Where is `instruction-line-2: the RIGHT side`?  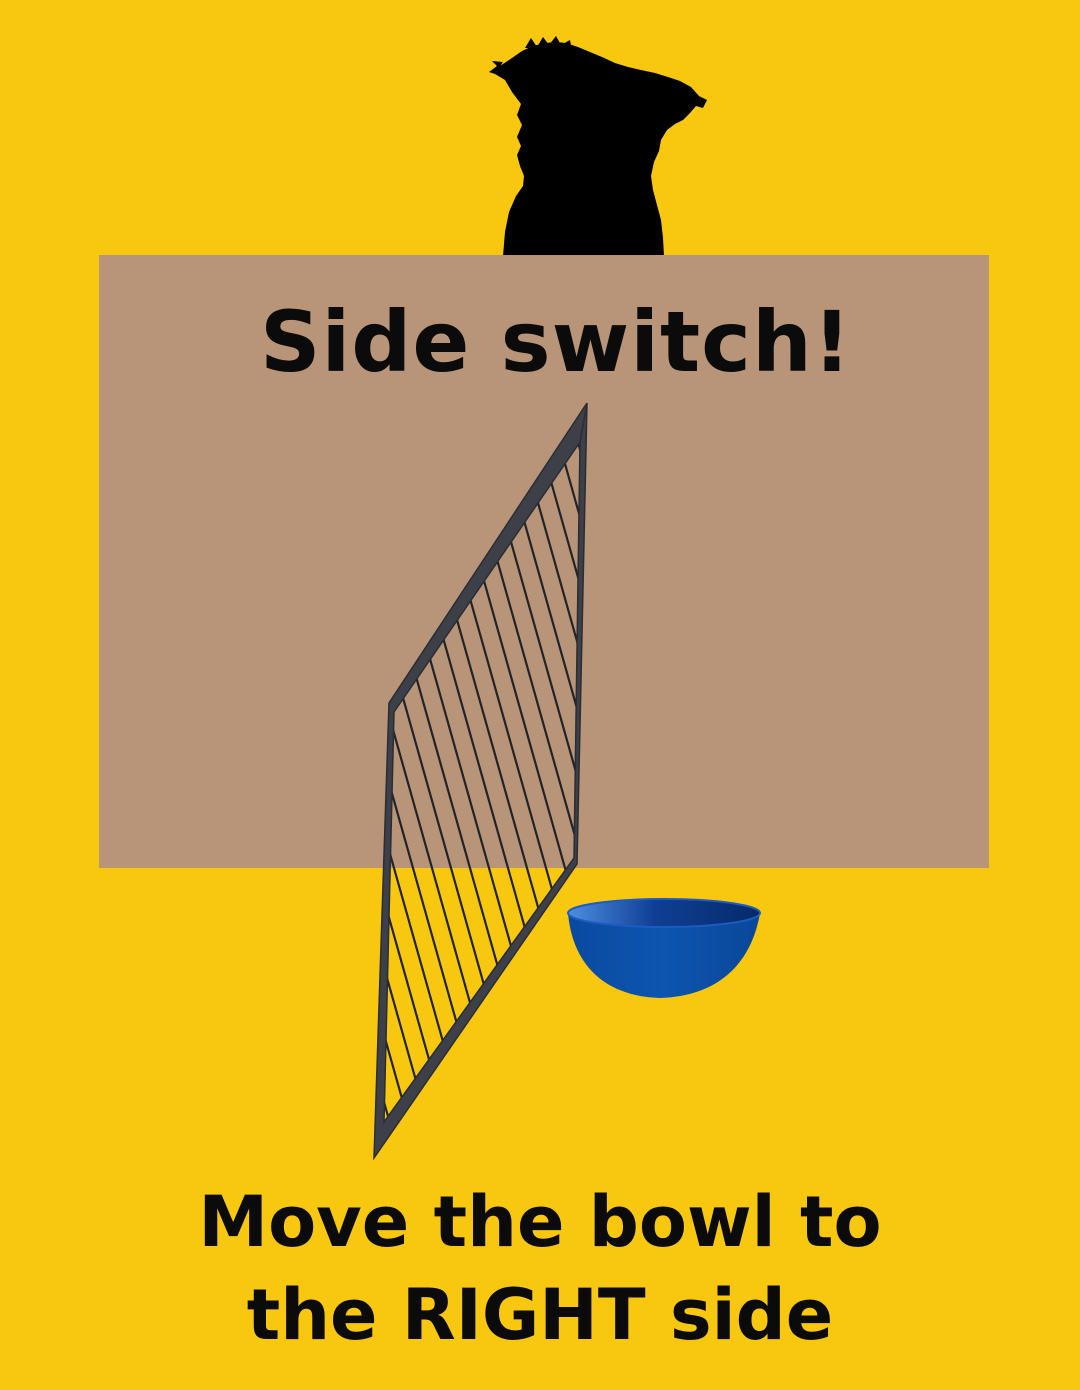
instruction-line-2: the RIGHT side is located at coordinates (540, 1315).